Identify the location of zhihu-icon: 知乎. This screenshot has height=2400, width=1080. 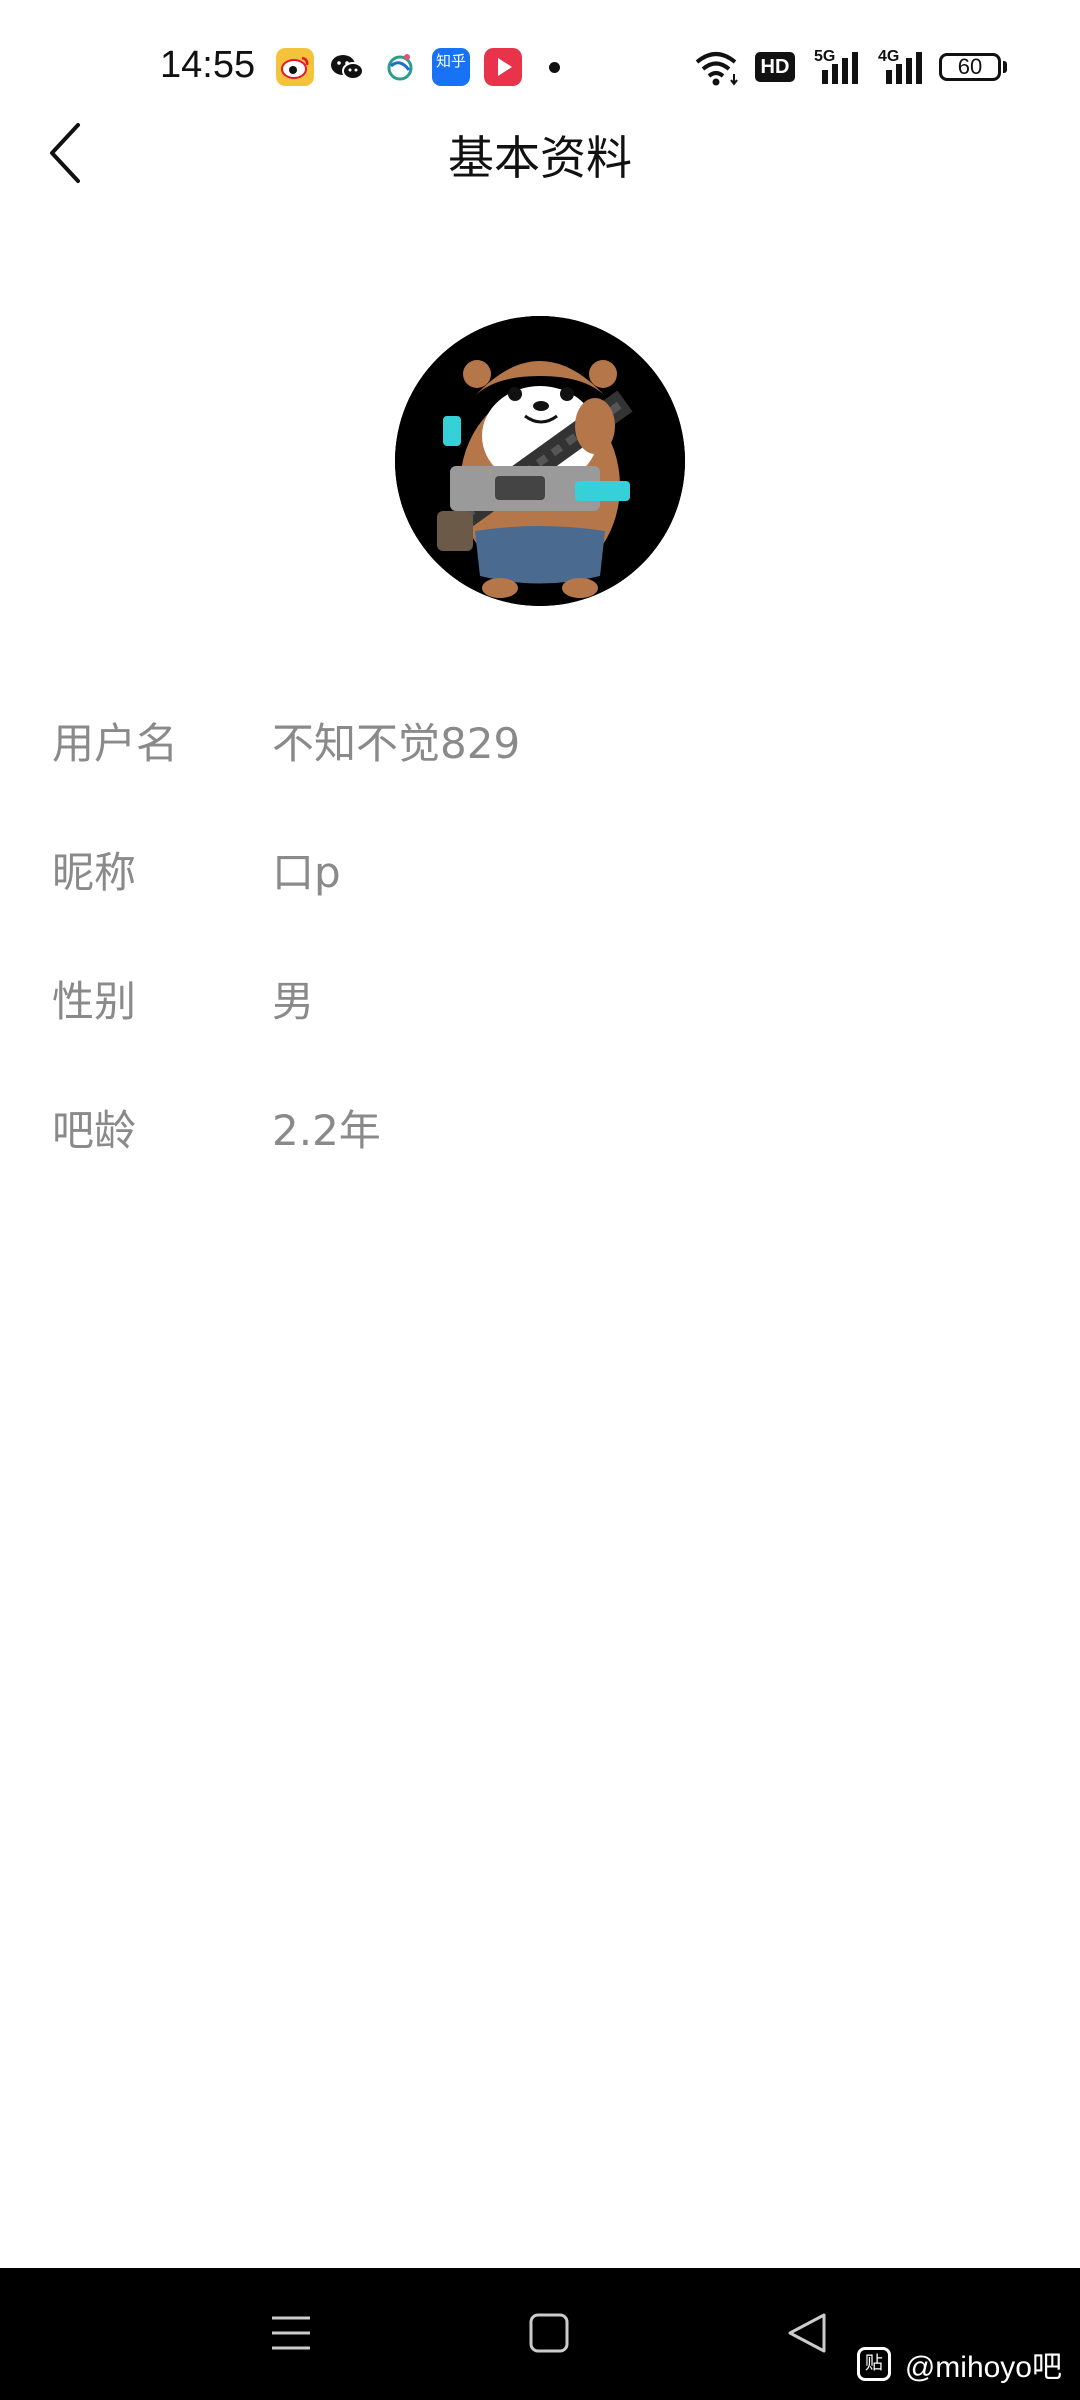
(451, 67).